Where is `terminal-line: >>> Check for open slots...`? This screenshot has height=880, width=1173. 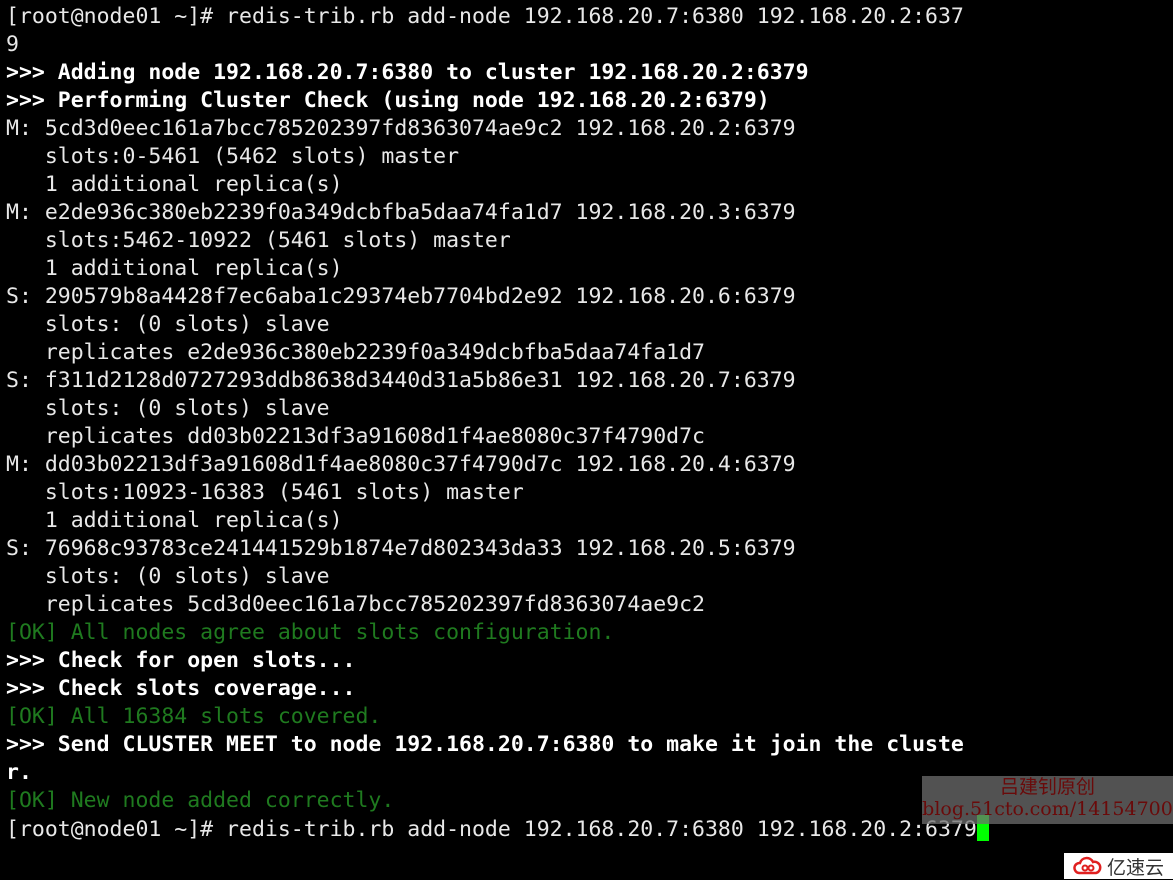 terminal-line: >>> Check for open slots... is located at coordinates (181, 660).